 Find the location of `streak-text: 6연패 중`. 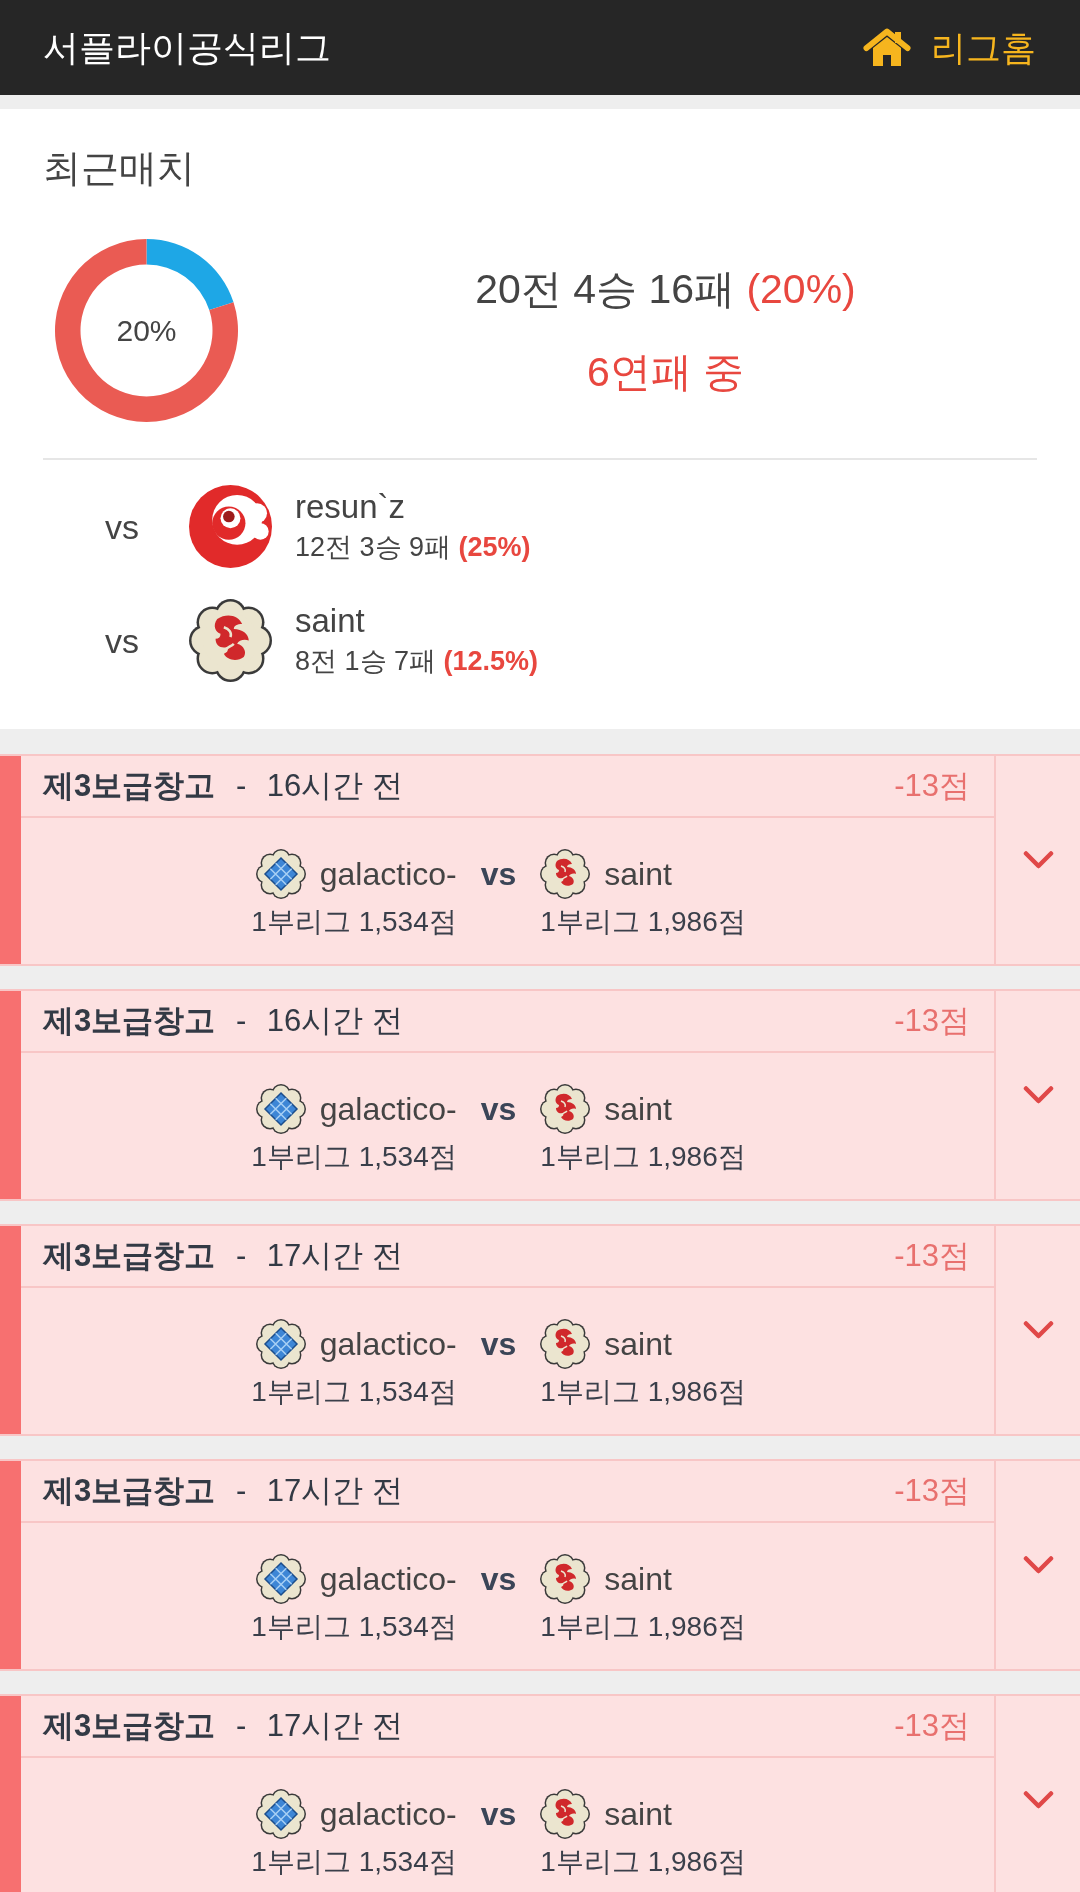

streak-text: 6연패 중 is located at coordinates (665, 372).